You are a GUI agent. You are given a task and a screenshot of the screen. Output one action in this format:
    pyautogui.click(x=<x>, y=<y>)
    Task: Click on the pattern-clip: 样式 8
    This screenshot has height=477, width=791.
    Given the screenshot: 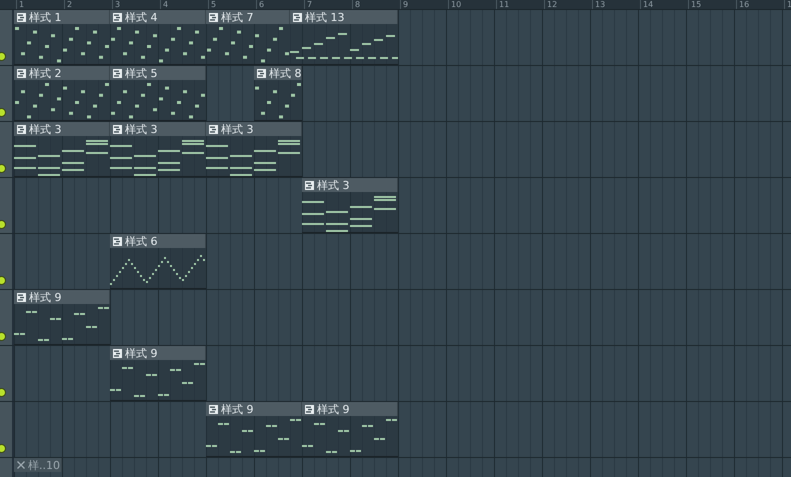 What is the action you would take?
    pyautogui.click(x=278, y=93)
    